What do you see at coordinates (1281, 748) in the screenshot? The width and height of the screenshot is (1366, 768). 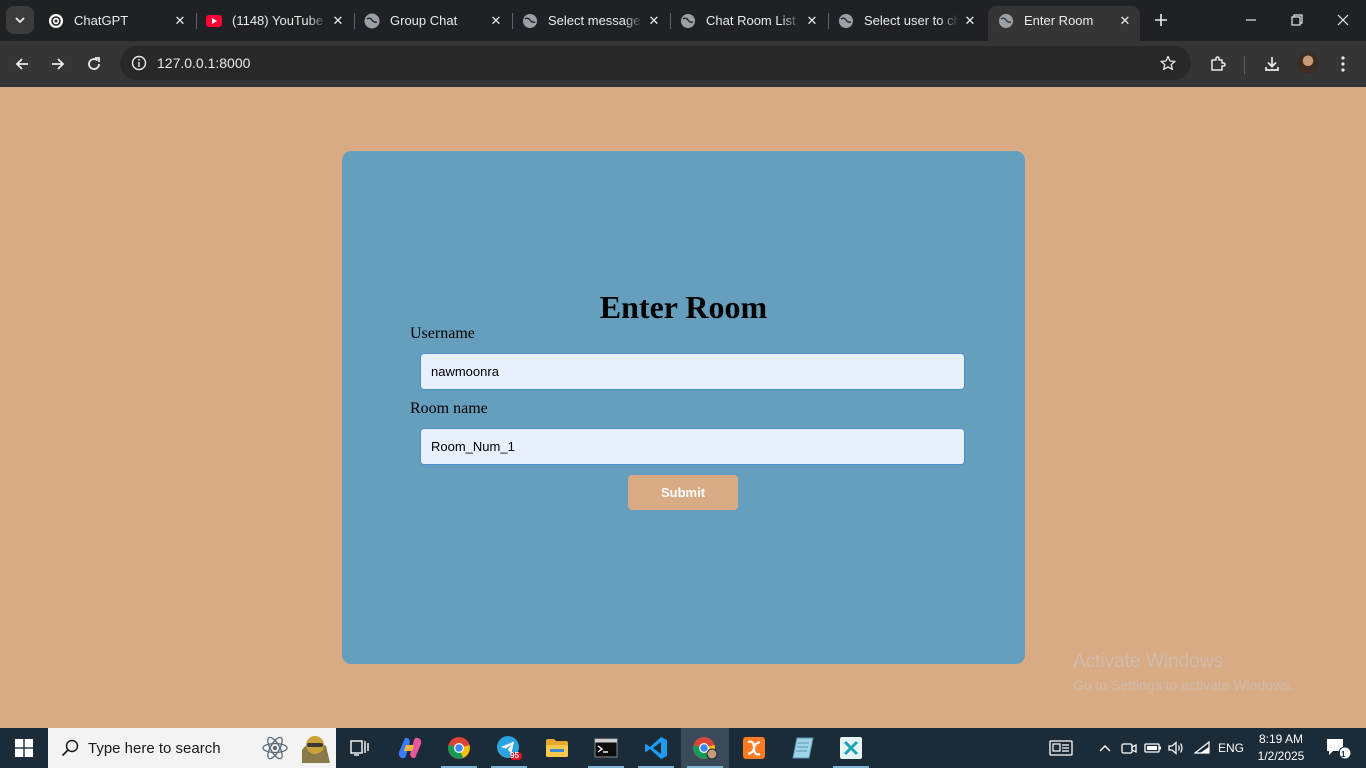 I see `system-clock: 8:19 AM 1/2/2025` at bounding box center [1281, 748].